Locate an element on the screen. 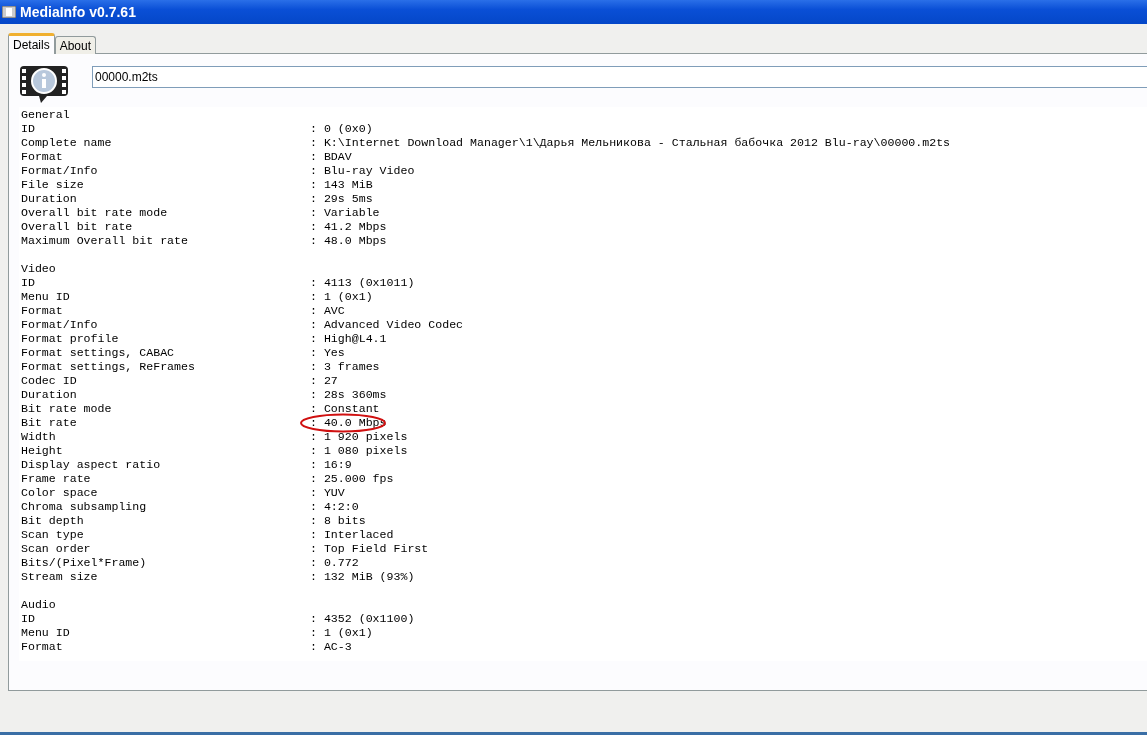  field-value: : Top Field First is located at coordinates (369, 548).